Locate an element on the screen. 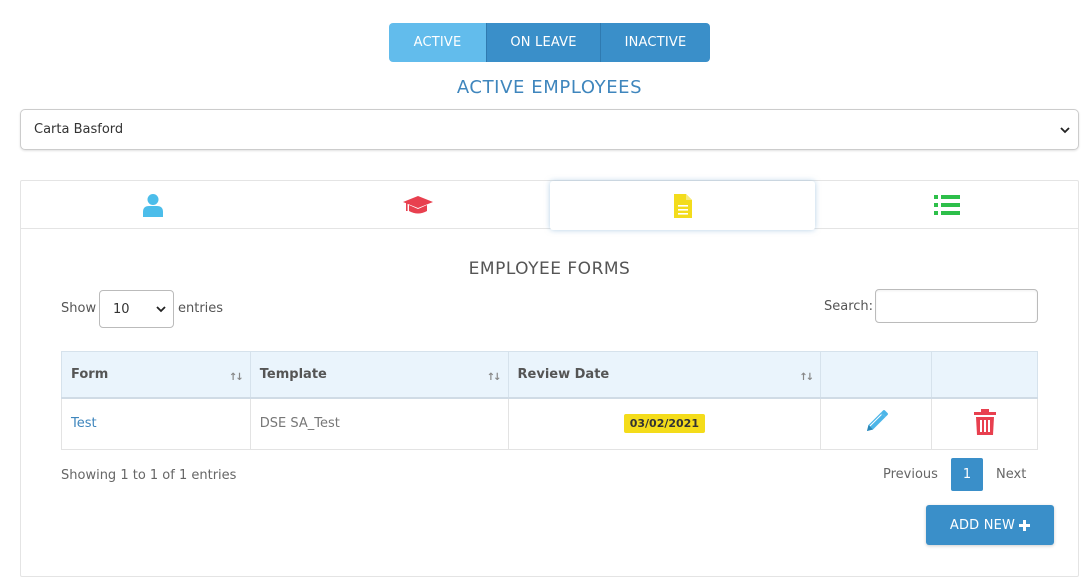 Image resolution: width=1081 pixels, height=588 pixels. pagination-previous: Previous is located at coordinates (910, 474).